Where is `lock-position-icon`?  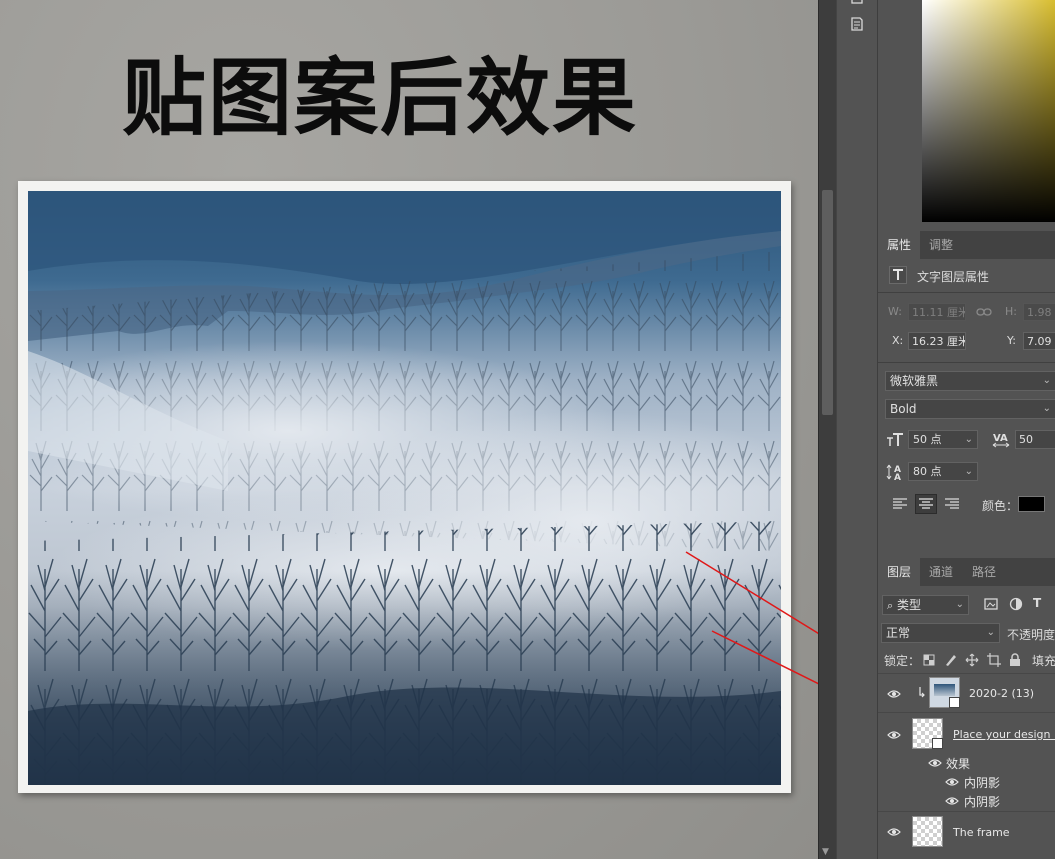 lock-position-icon is located at coordinates (972, 660).